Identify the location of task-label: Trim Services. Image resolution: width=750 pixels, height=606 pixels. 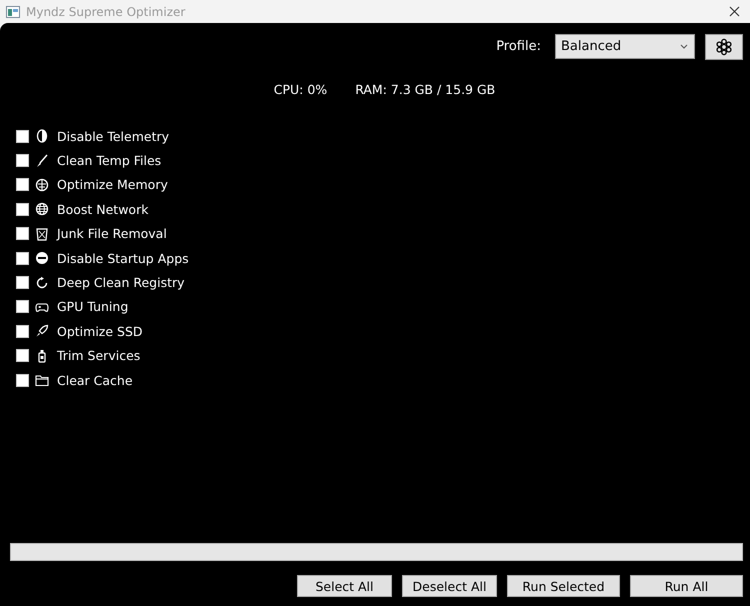
(98, 356).